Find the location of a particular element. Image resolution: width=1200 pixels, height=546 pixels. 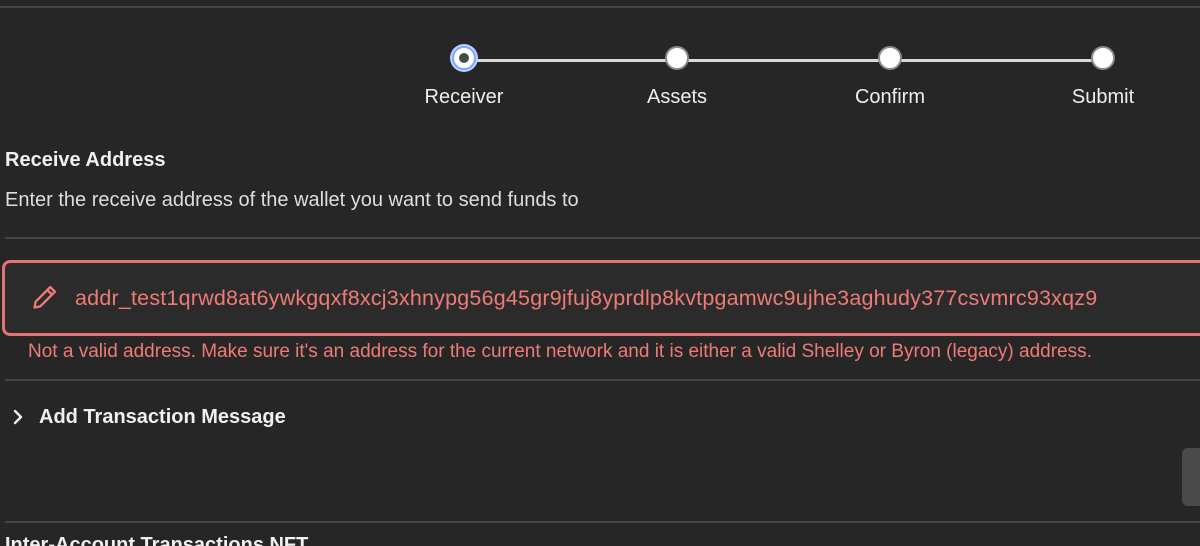

receive-address-title: Receive Address is located at coordinates (85, 160).